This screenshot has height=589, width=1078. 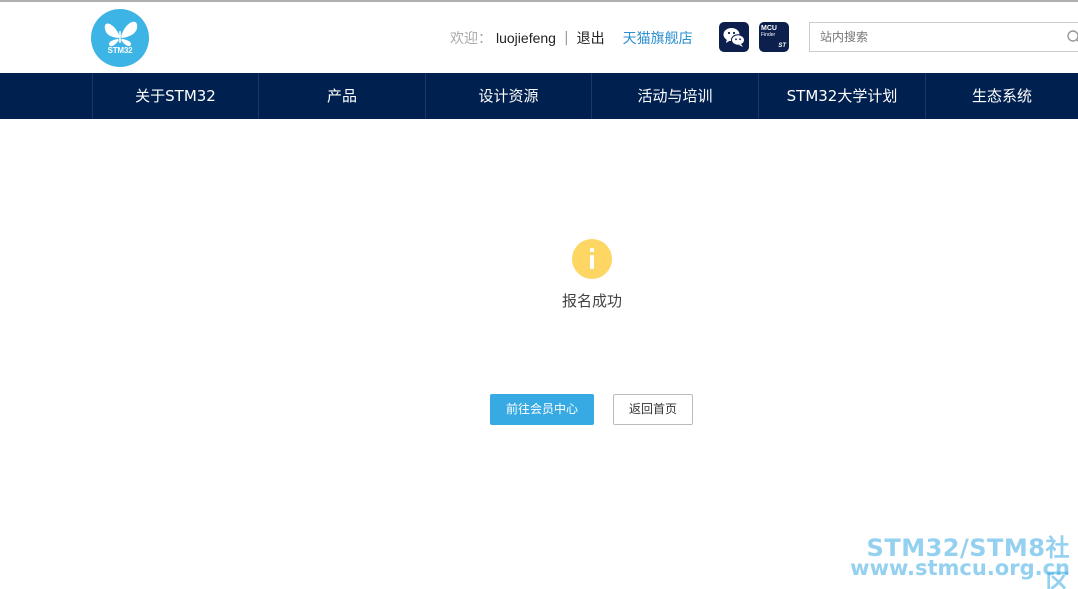 What do you see at coordinates (960, 568) in the screenshot?
I see `watermark-url: www.stmcu.org.cn` at bounding box center [960, 568].